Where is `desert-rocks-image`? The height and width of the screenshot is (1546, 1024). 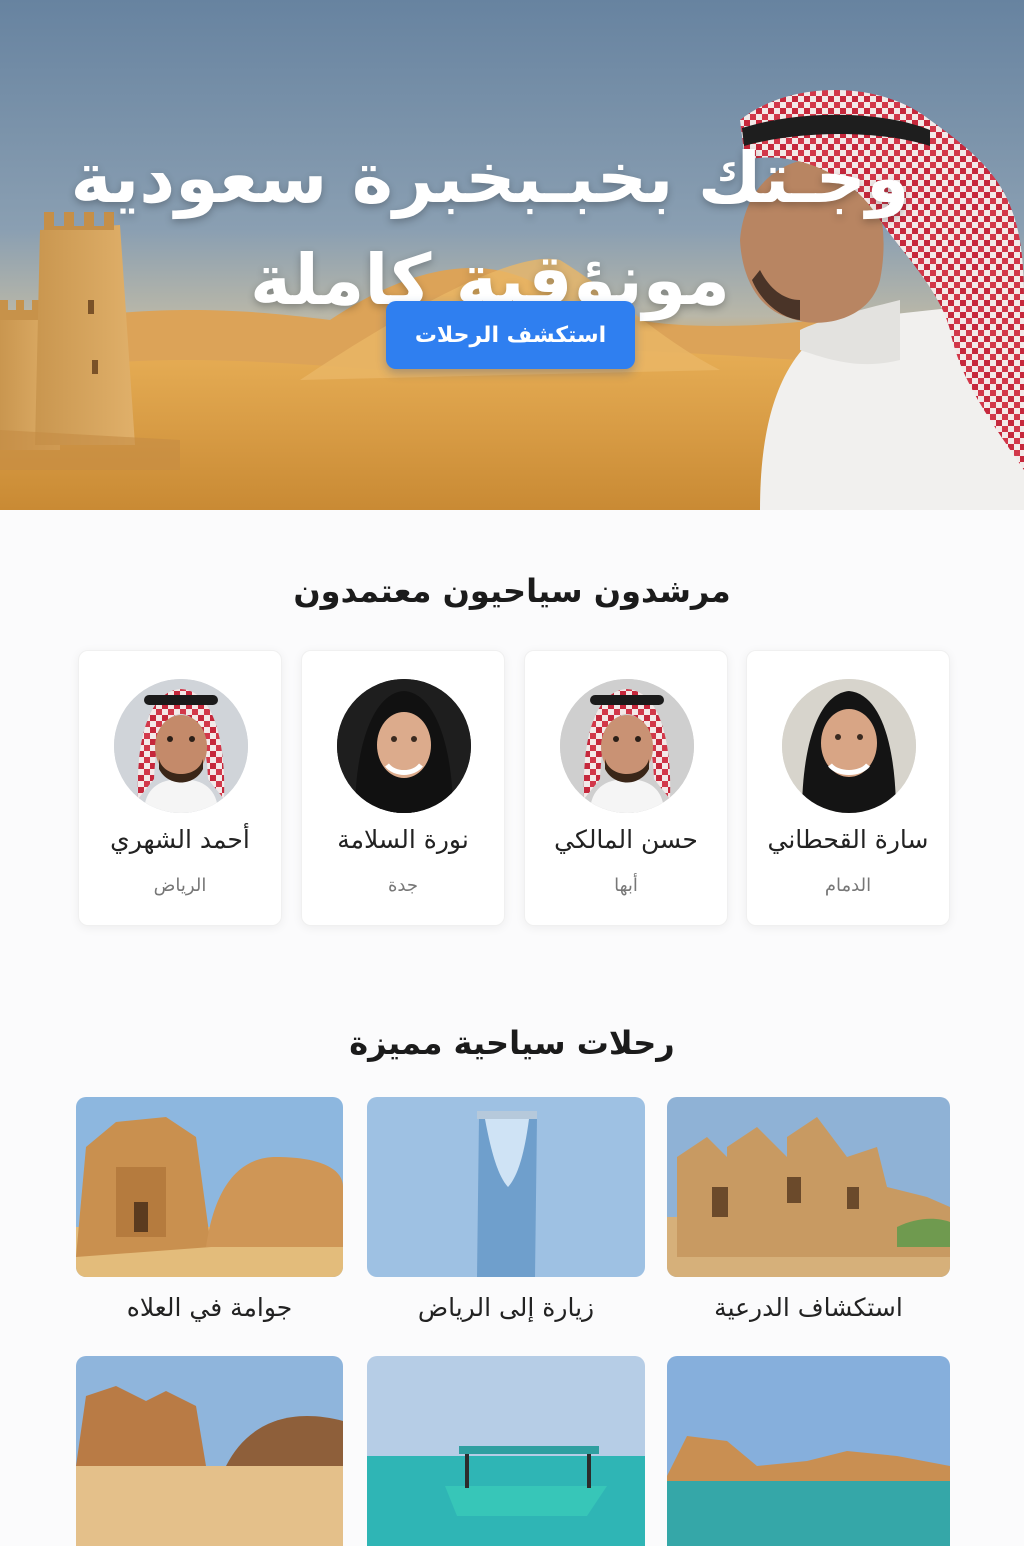 desert-rocks-image is located at coordinates (209, 1451).